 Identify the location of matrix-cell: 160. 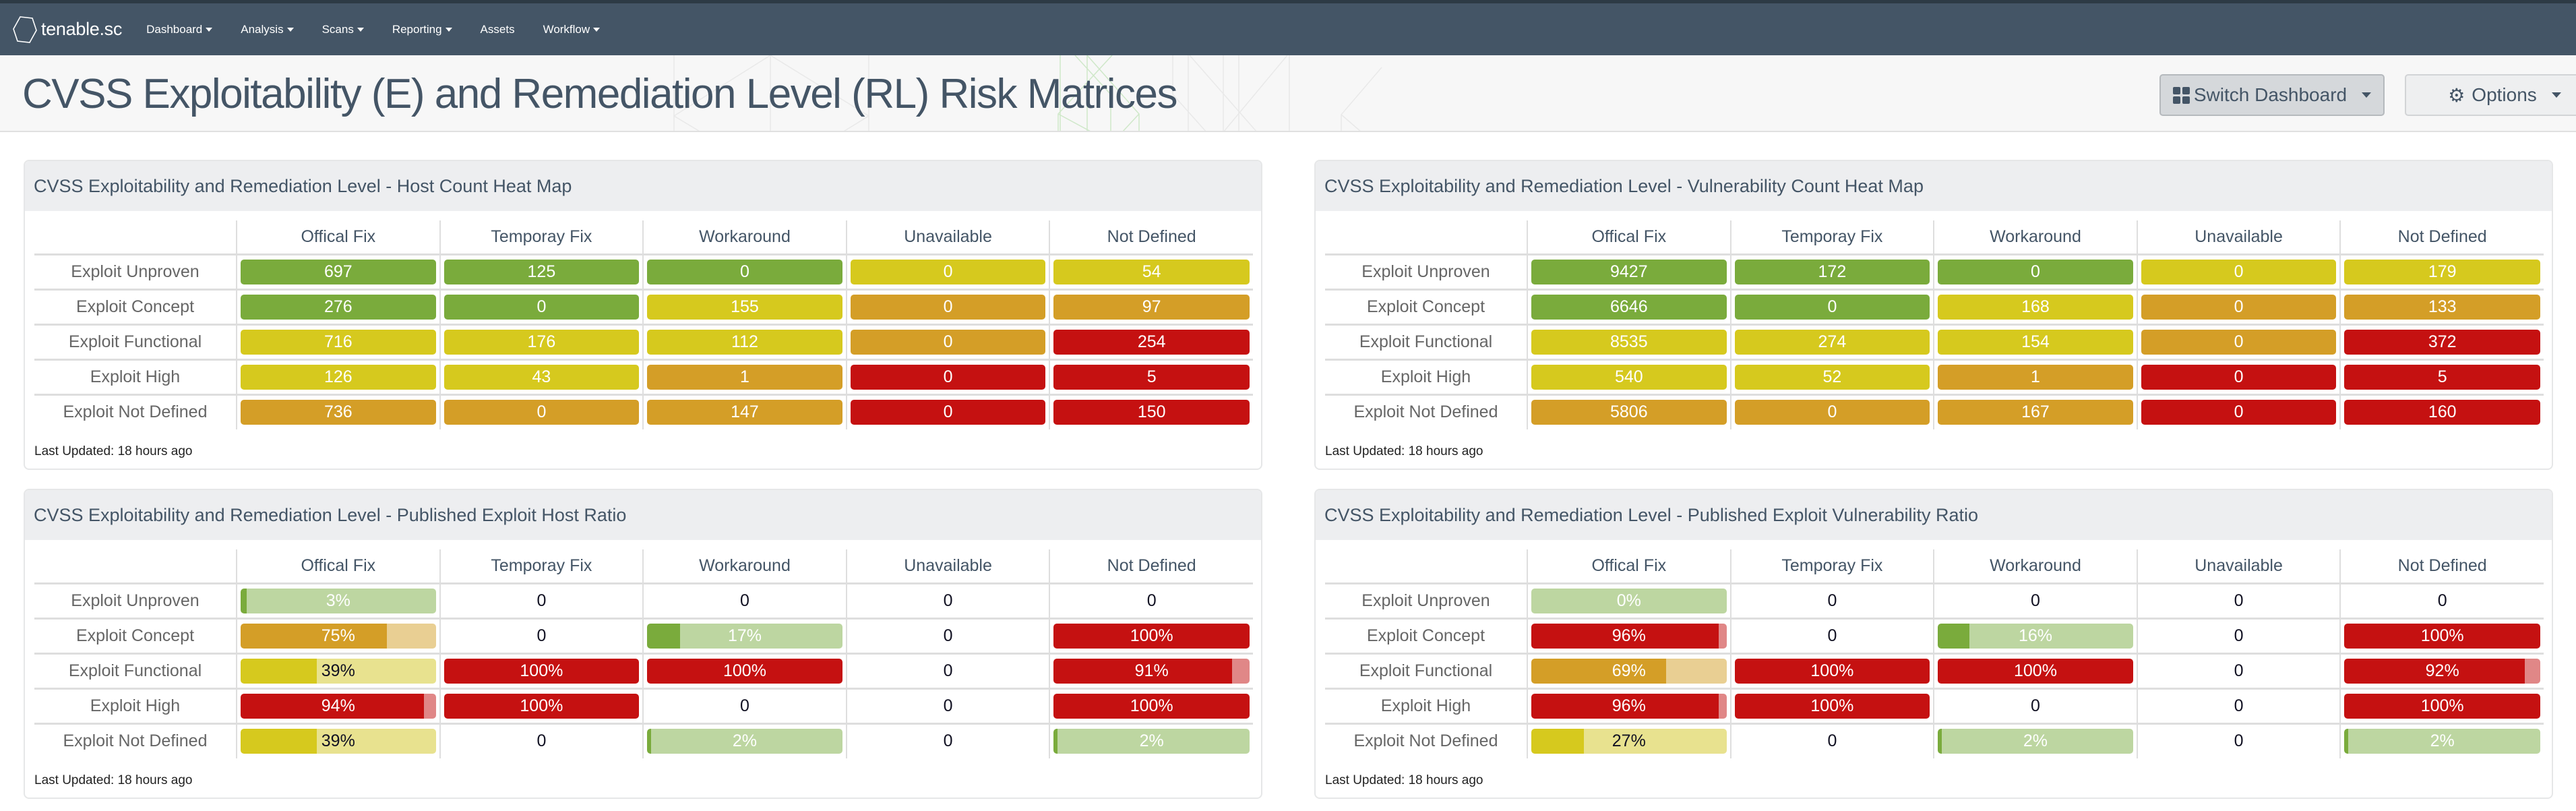
(2442, 411).